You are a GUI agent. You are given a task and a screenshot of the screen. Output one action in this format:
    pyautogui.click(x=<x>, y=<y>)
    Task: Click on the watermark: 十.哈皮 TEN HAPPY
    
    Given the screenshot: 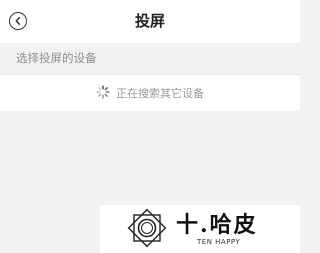 What is the action you would take?
    pyautogui.click(x=200, y=229)
    